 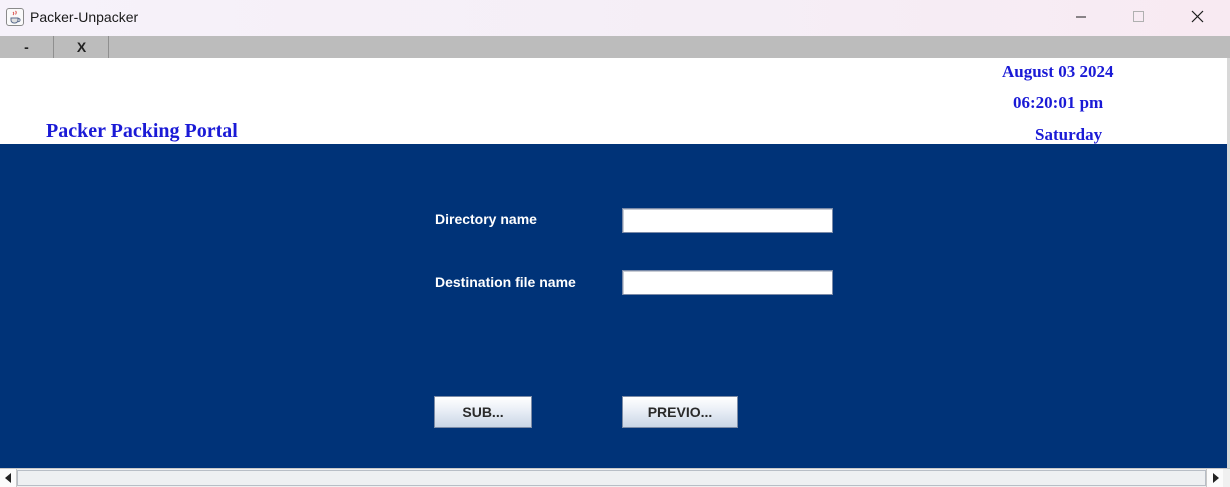 What do you see at coordinates (15, 17) in the screenshot?
I see `java-cup-icon` at bounding box center [15, 17].